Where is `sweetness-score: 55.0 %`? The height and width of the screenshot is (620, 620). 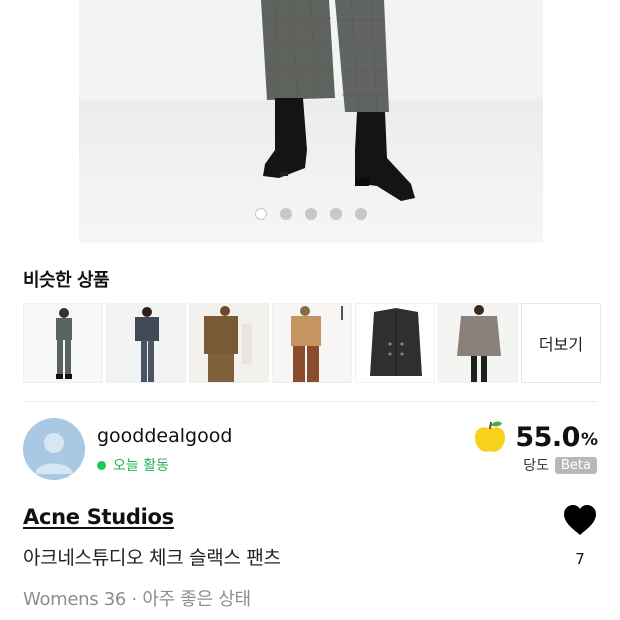 sweetness-score: 55.0 % is located at coordinates (534, 437).